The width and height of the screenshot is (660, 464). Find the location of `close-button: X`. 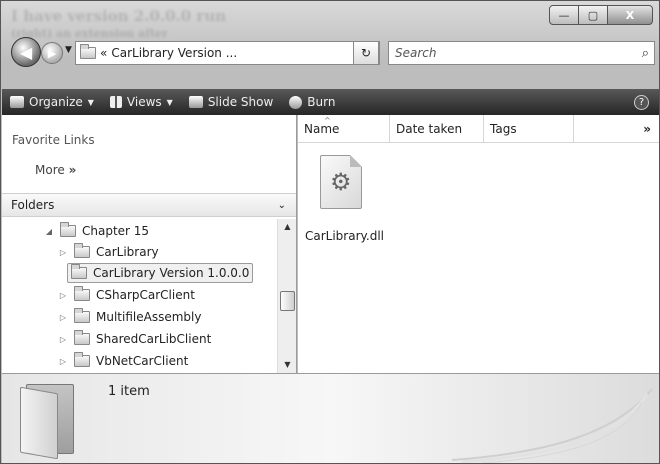

close-button: X is located at coordinates (630, 15).